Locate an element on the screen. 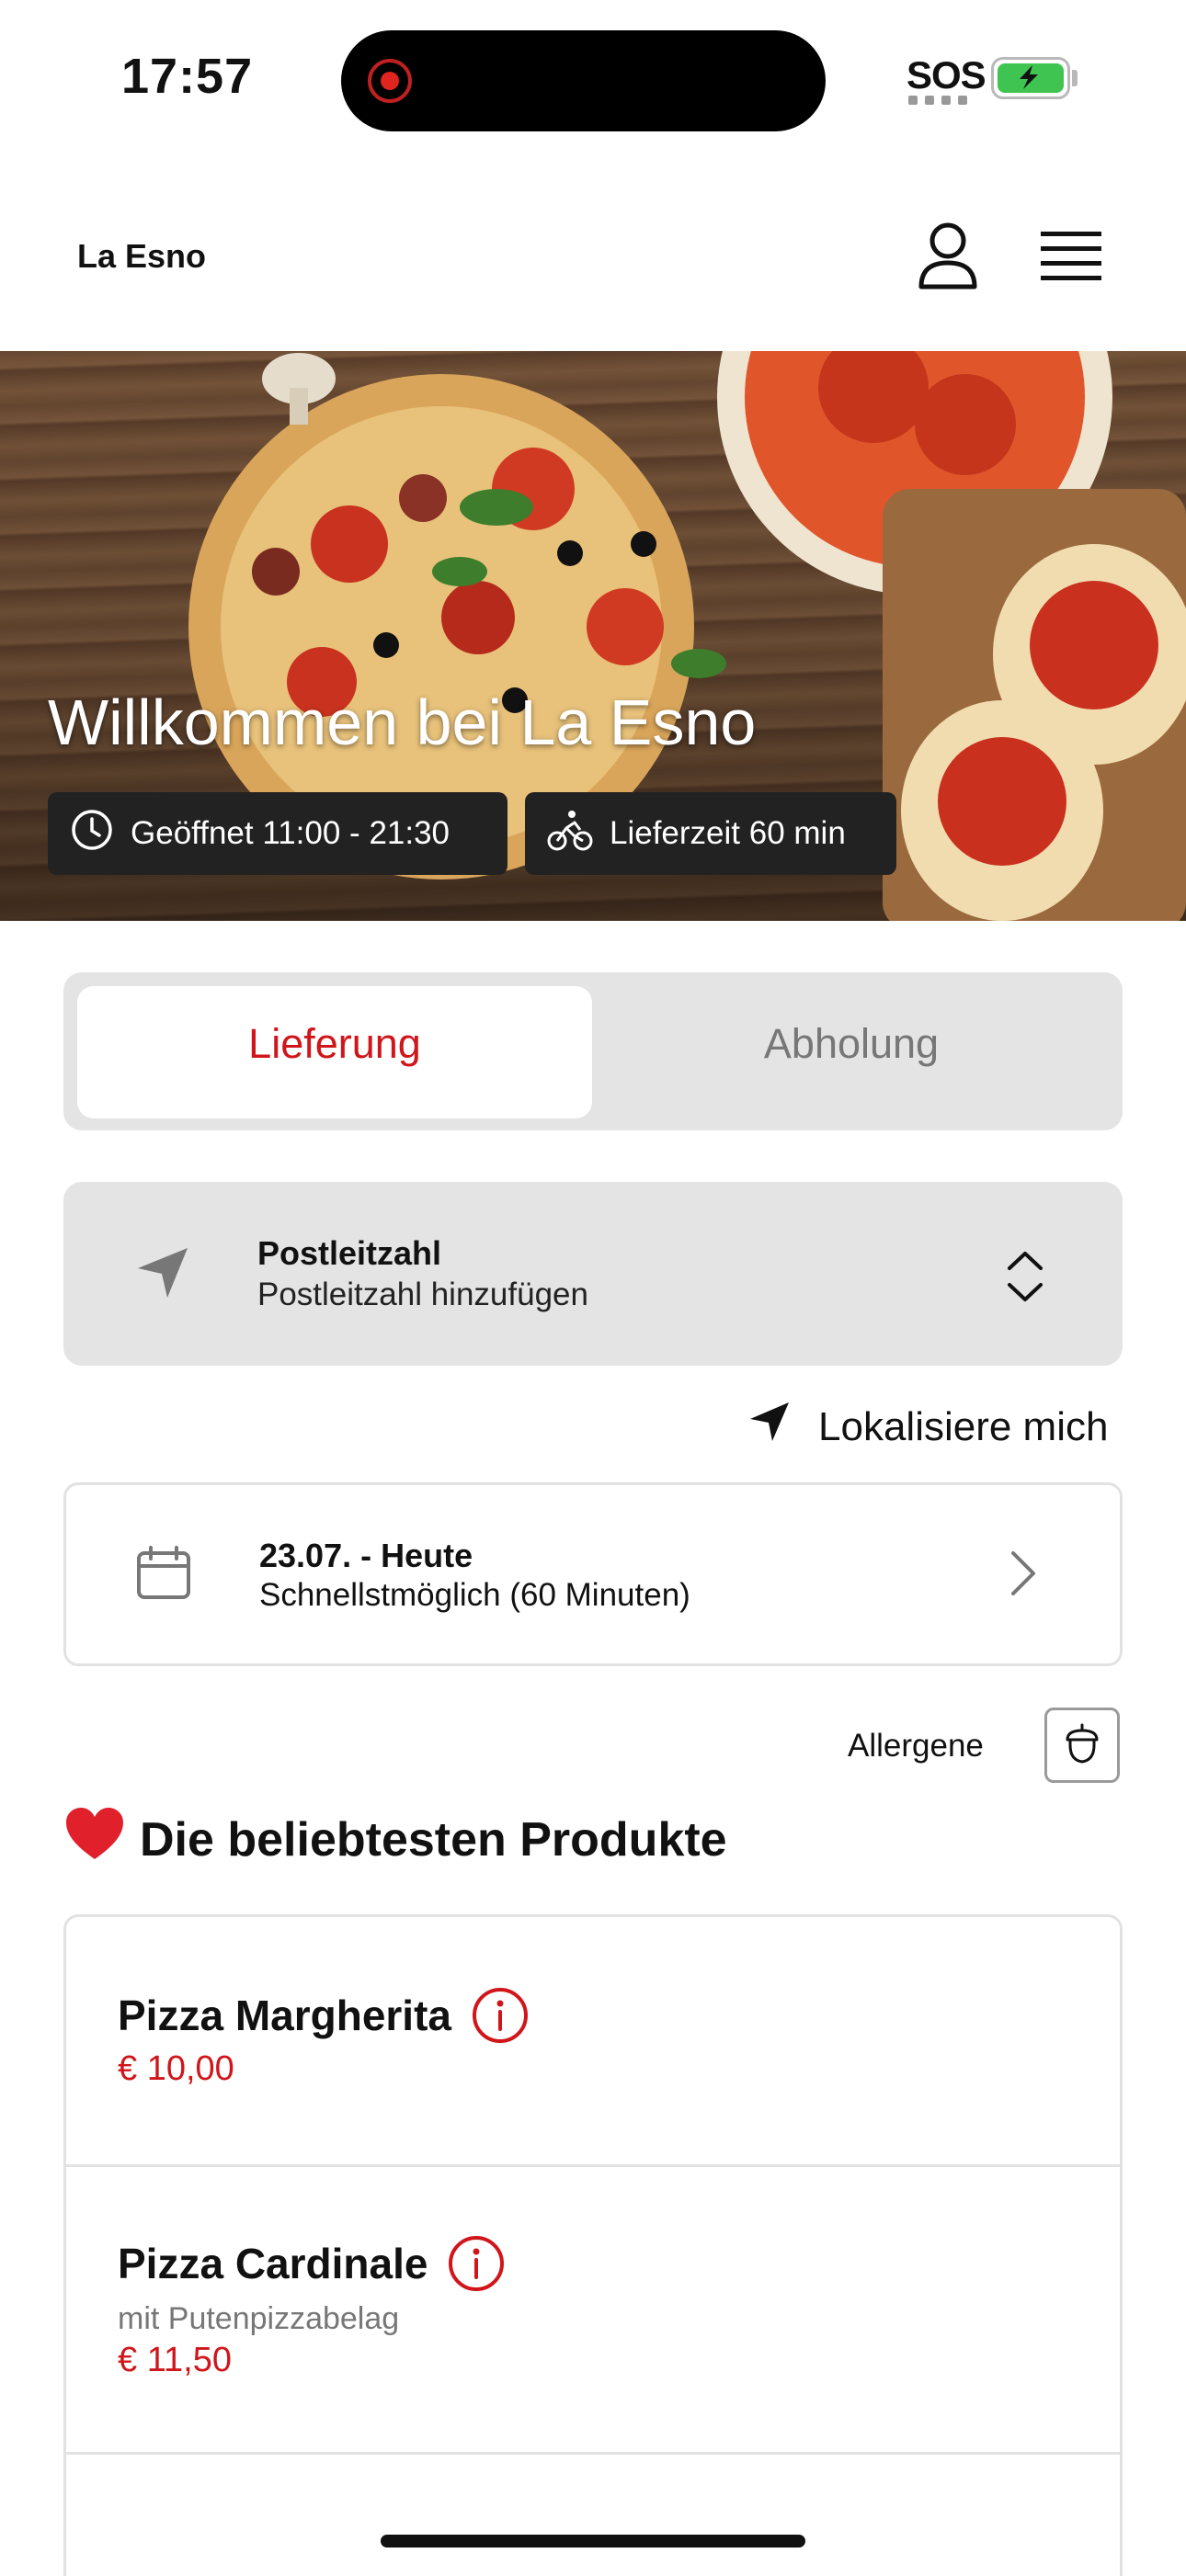 The height and width of the screenshot is (2576, 1186). product-description: mit Putenpizzabelag is located at coordinates (259, 2318).